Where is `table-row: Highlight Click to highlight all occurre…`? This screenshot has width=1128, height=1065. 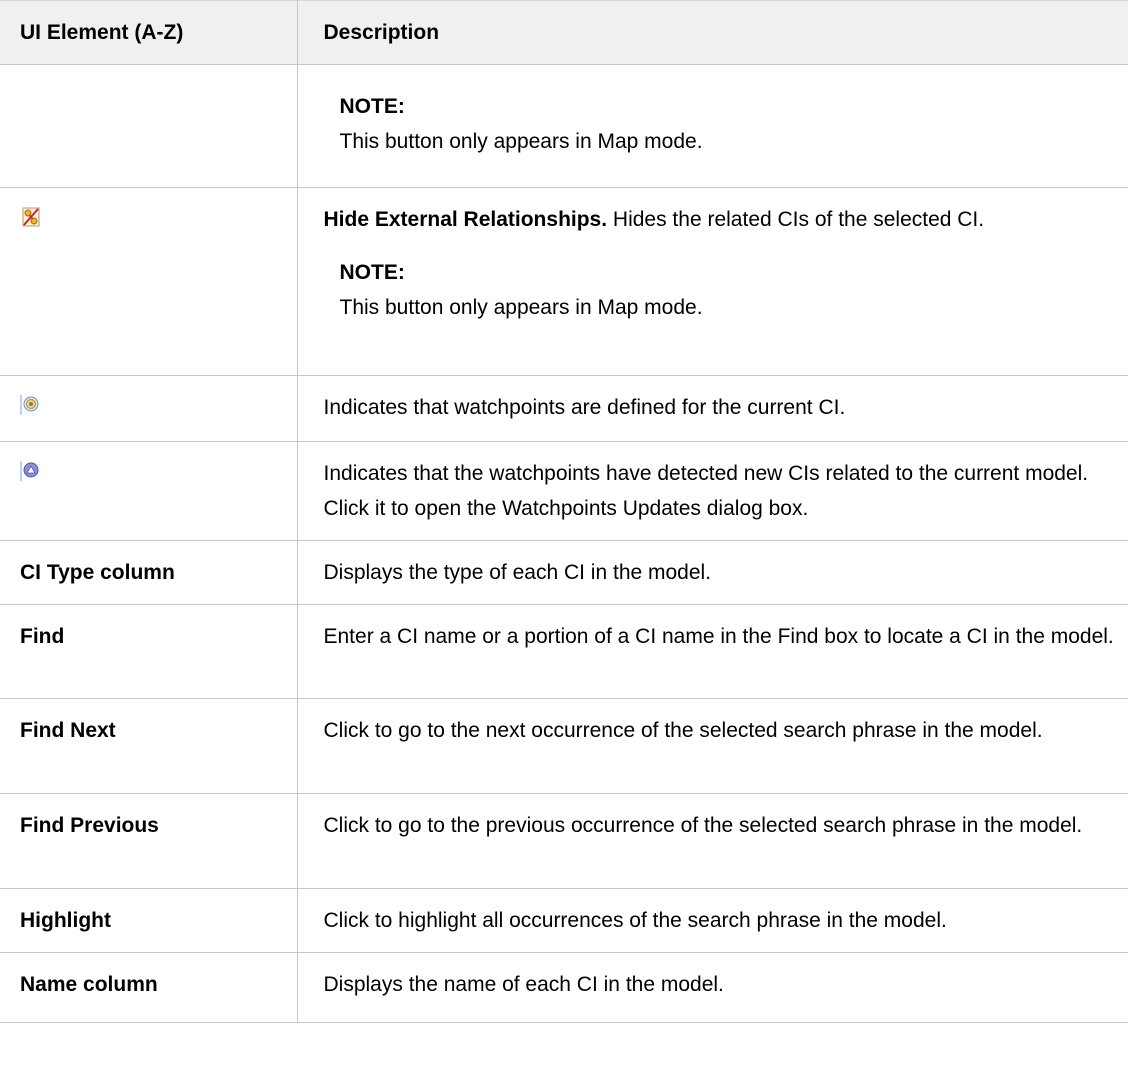 table-row: Highlight Click to highlight all occurre… is located at coordinates (564, 920).